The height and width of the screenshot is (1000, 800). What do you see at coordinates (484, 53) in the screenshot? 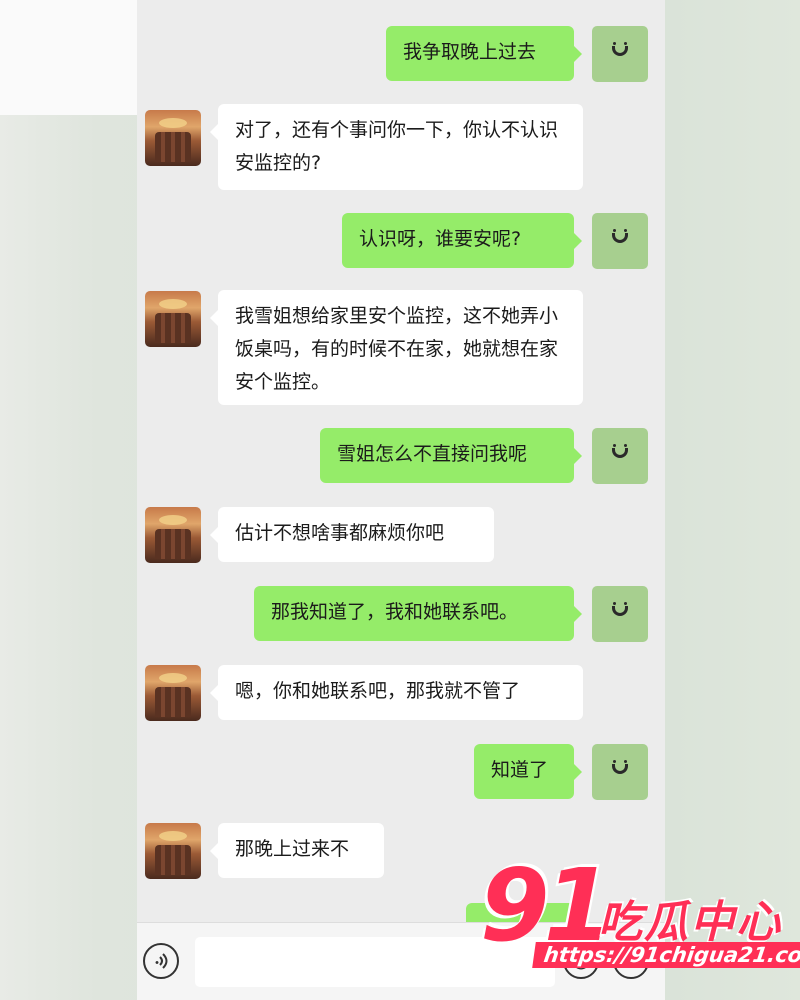
I see `message-bubble-outgoing: 我争取晚上过去` at bounding box center [484, 53].